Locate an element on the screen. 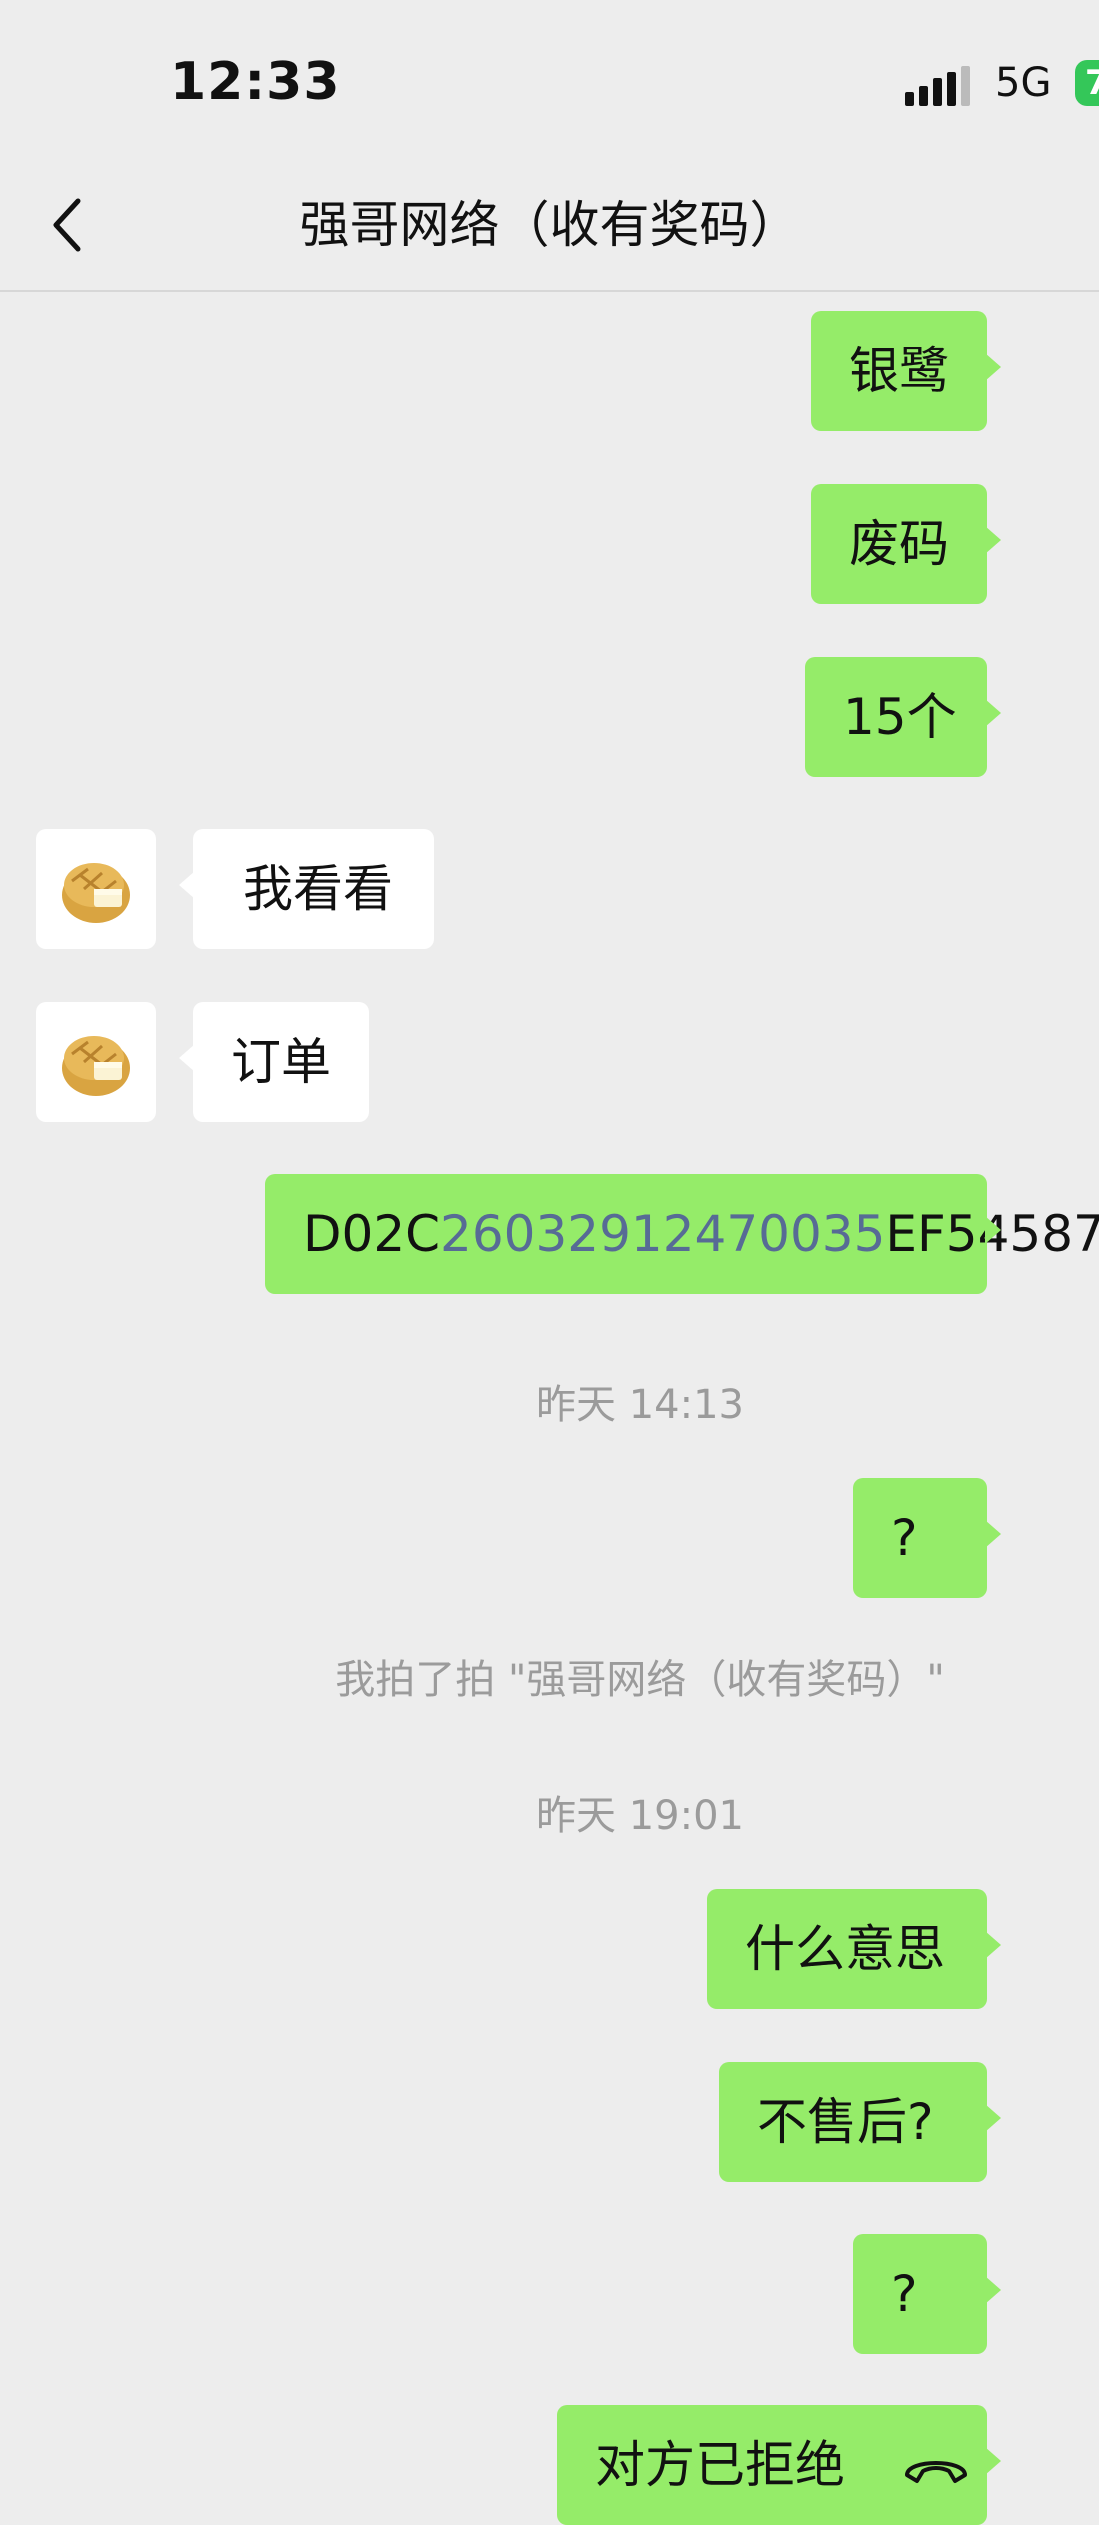  status-bar: 12:33 5G 7 is located at coordinates (549, 80).